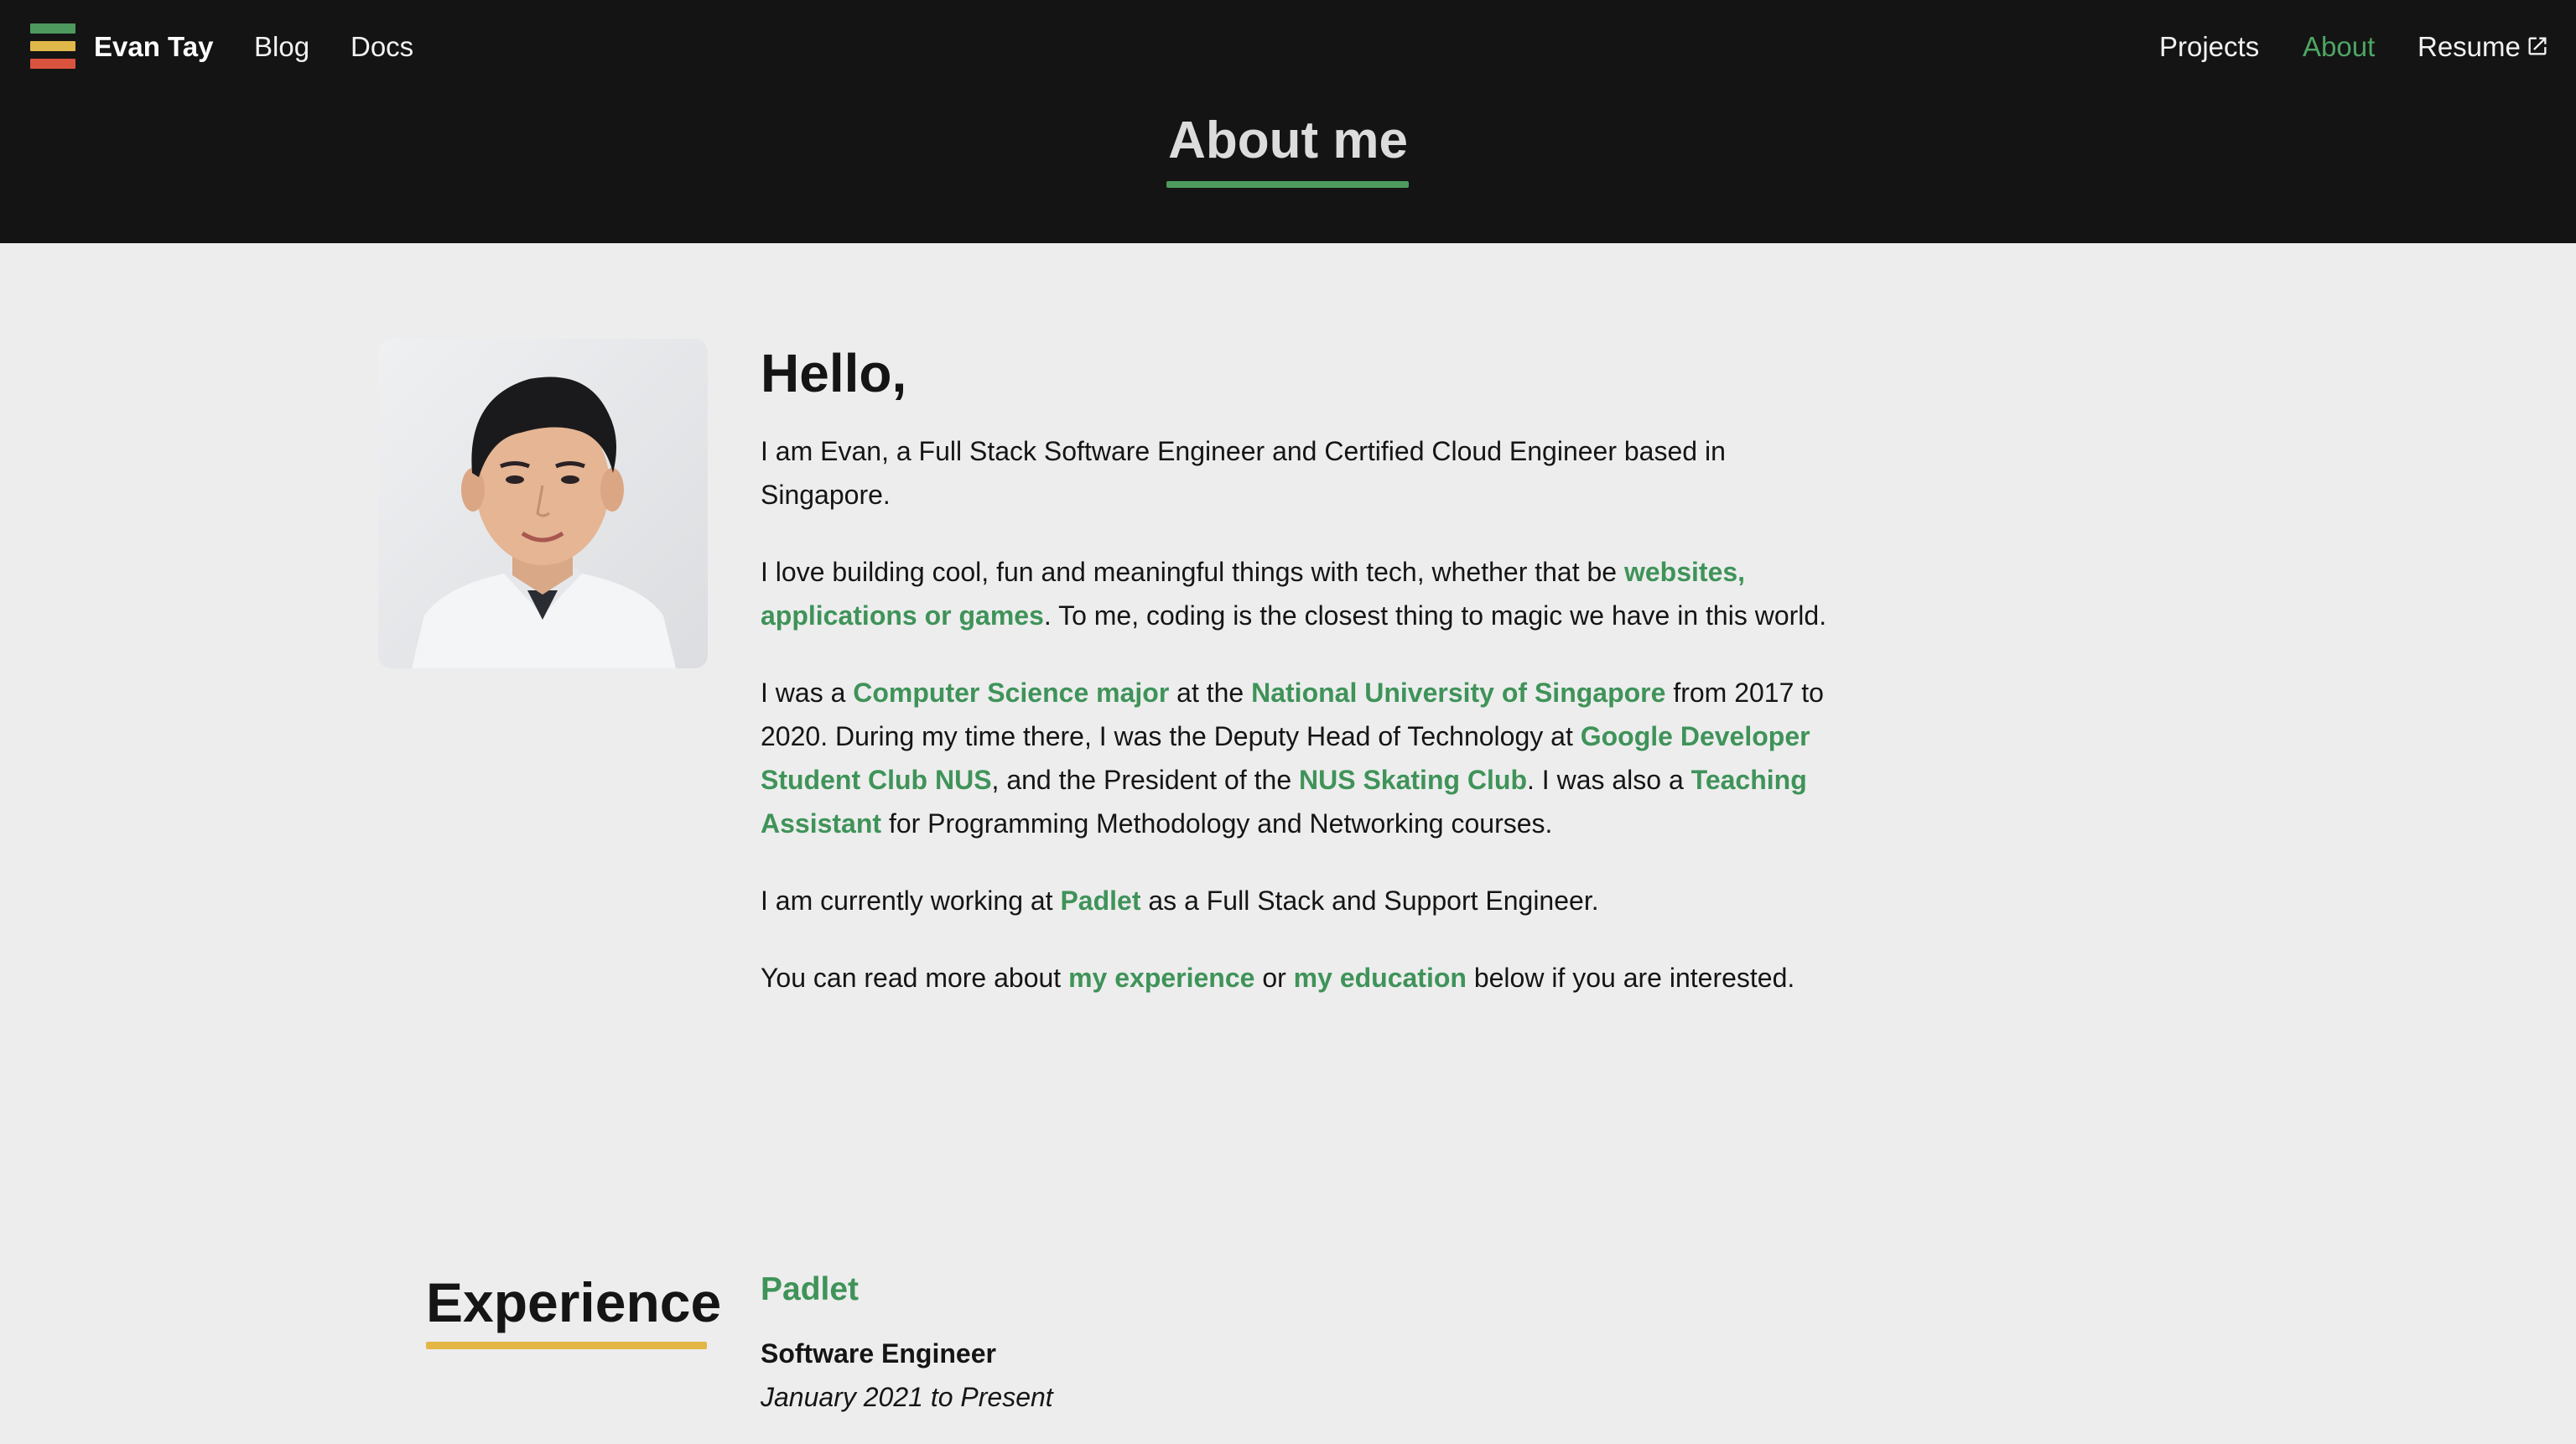  I want to click on nav-resume-link: Resume, so click(2483, 47).